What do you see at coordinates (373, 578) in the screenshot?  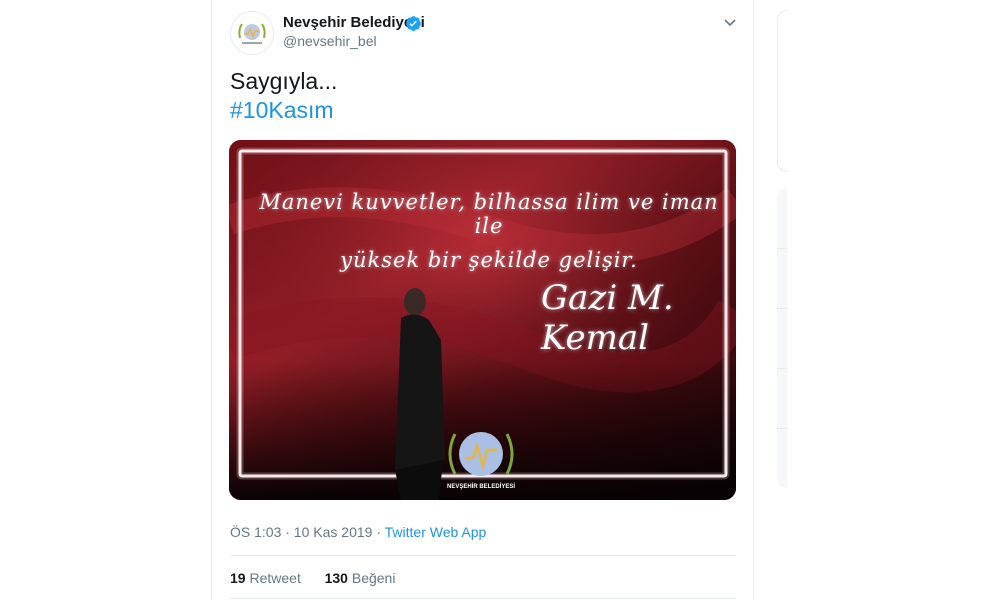 I see `like-label: Beğeni` at bounding box center [373, 578].